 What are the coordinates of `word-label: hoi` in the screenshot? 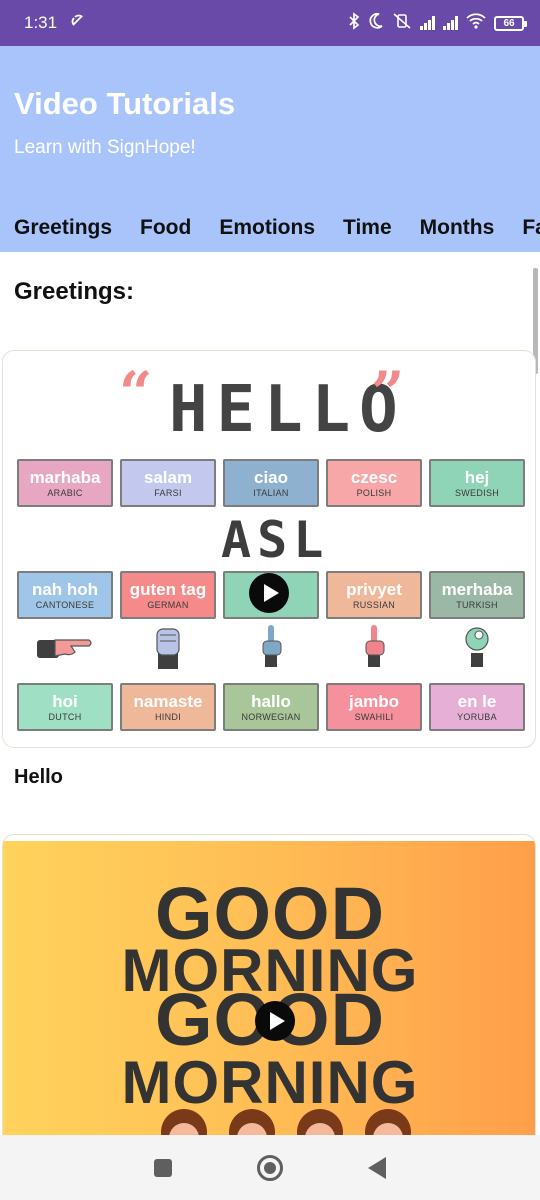 It's located at (65, 701).